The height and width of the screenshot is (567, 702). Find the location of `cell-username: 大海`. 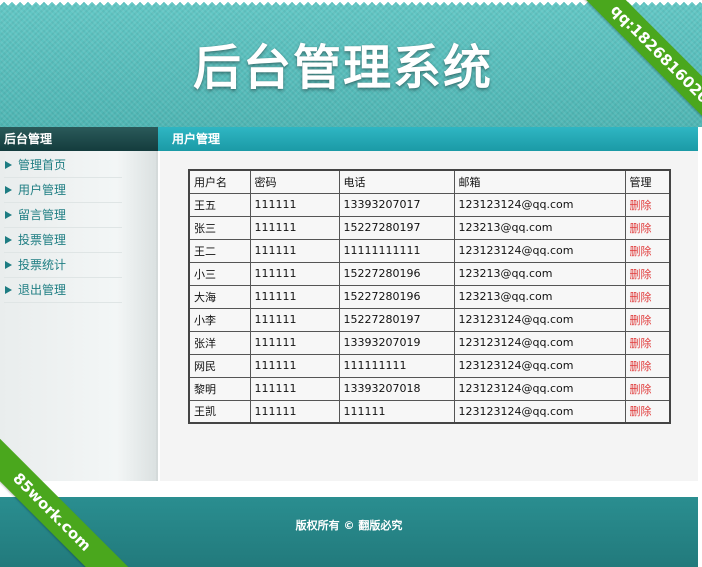

cell-username: 大海 is located at coordinates (219, 296).